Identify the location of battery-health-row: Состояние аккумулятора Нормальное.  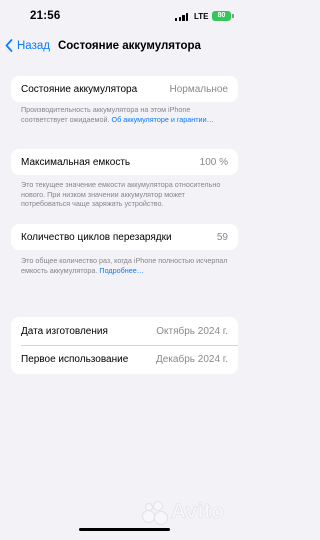
(124, 89).